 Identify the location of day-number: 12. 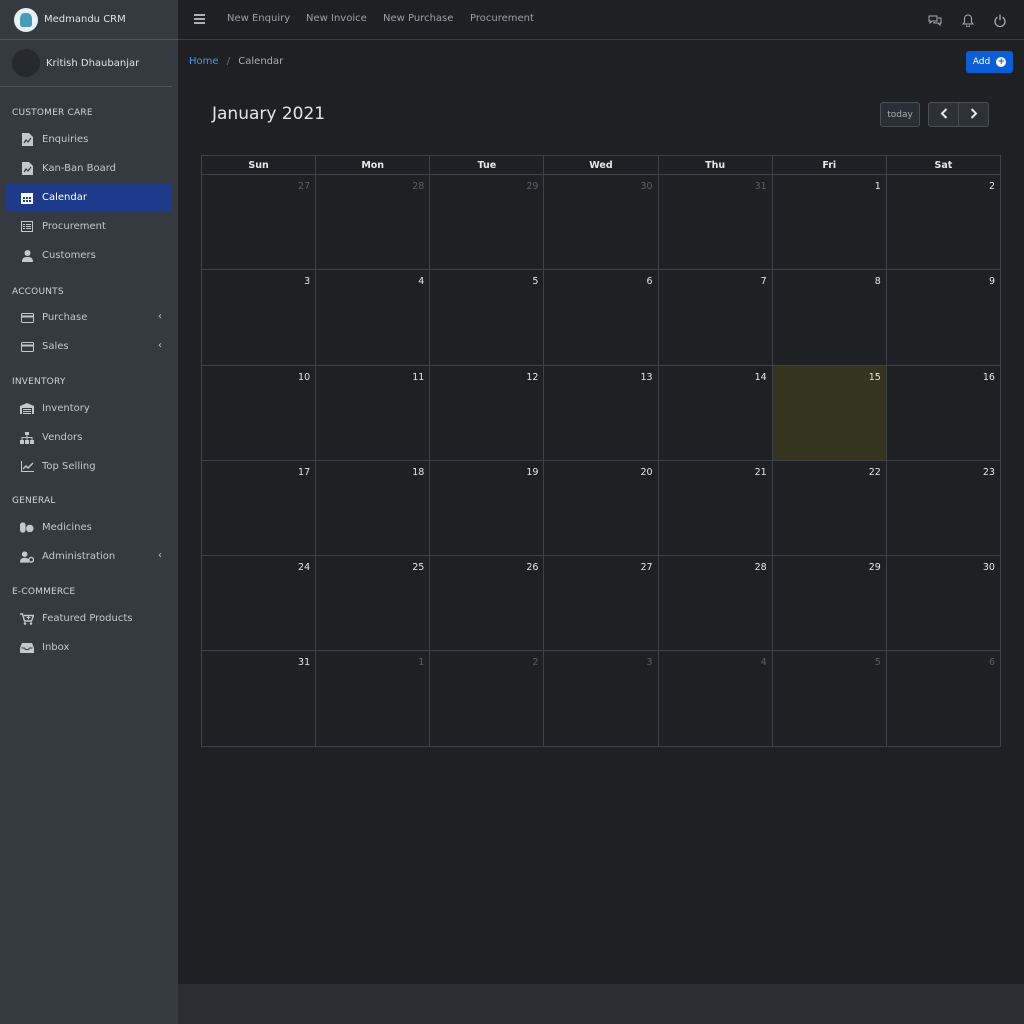
(532, 377).